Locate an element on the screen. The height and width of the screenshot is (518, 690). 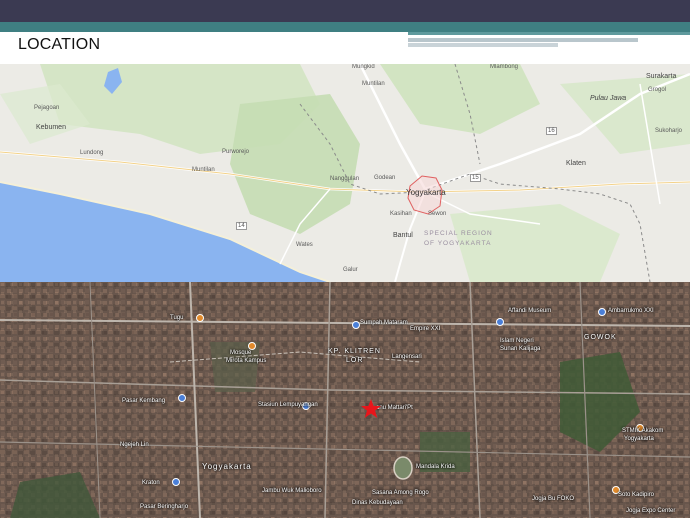
map-label-surakarta: Surakarta is located at coordinates (661, 76).